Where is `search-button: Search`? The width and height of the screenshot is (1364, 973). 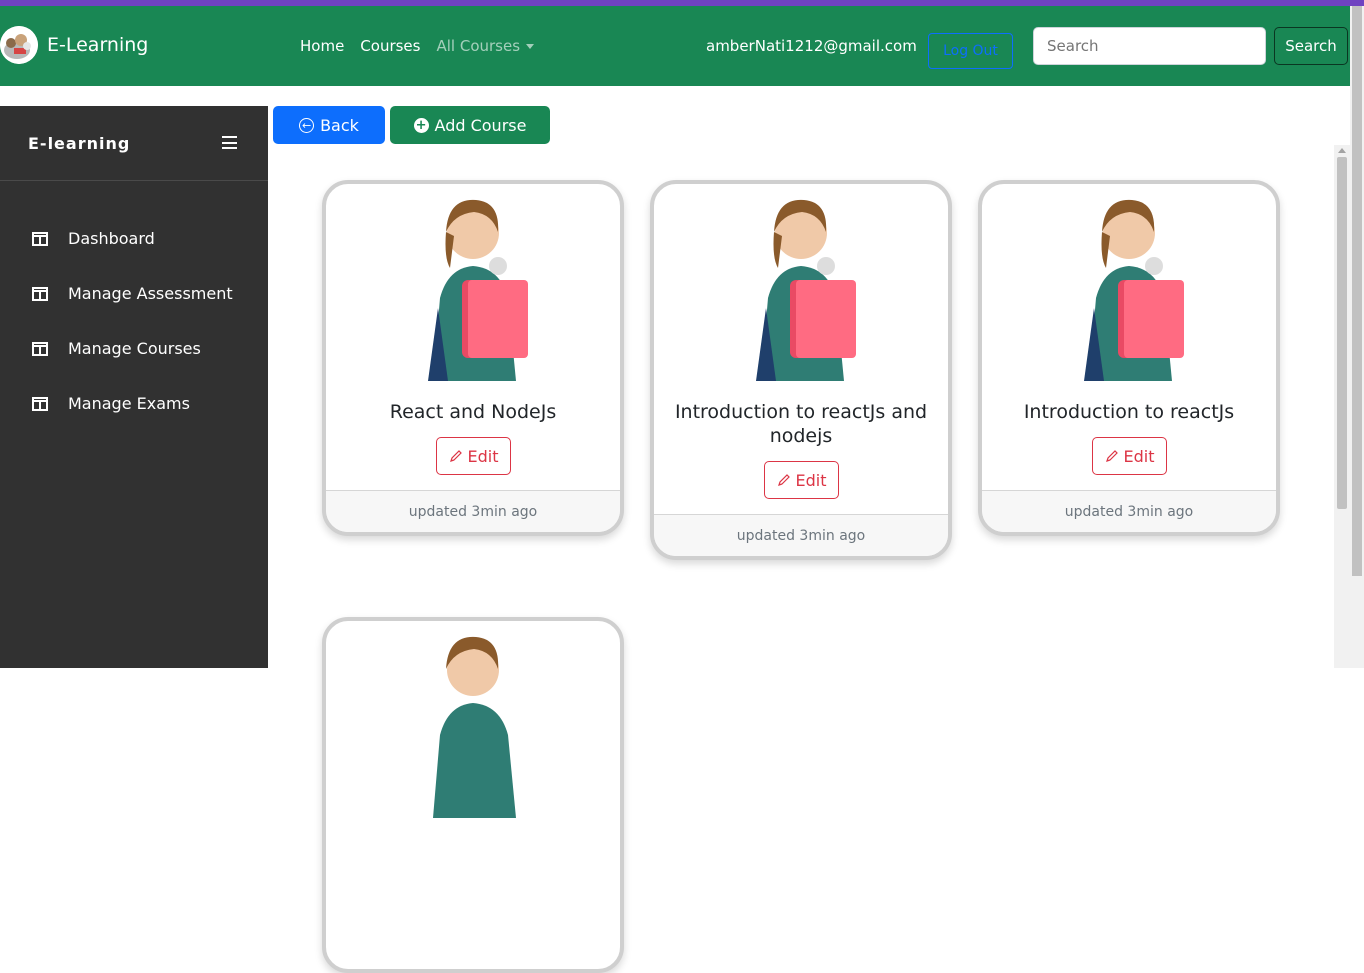 search-button: Search is located at coordinates (1311, 46).